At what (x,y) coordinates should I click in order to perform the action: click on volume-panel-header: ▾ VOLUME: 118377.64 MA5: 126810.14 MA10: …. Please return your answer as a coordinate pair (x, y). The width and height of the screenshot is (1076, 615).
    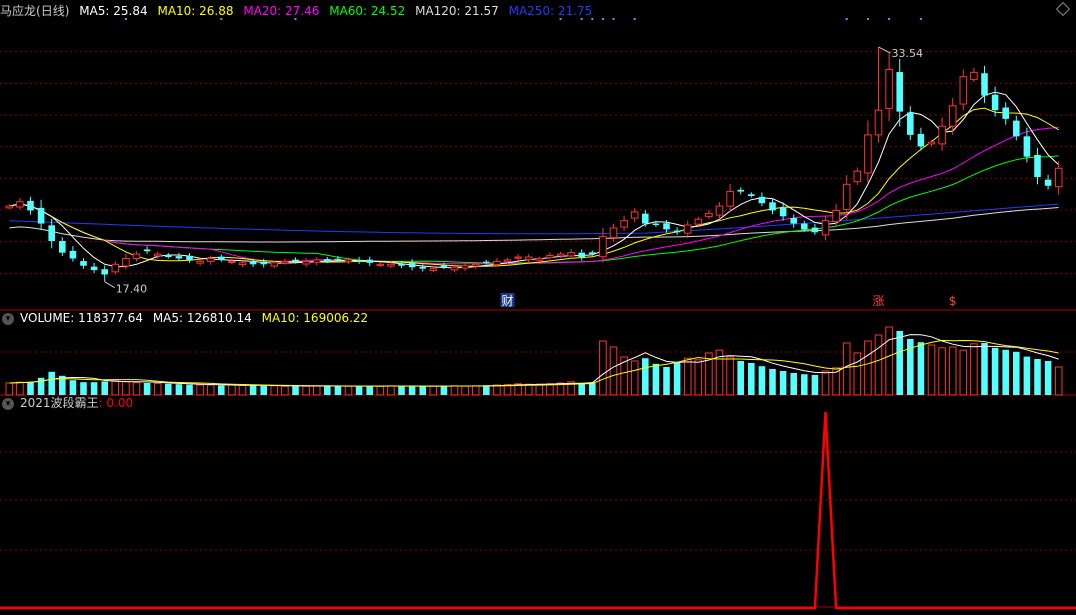
    Looking at the image, I should click on (187, 318).